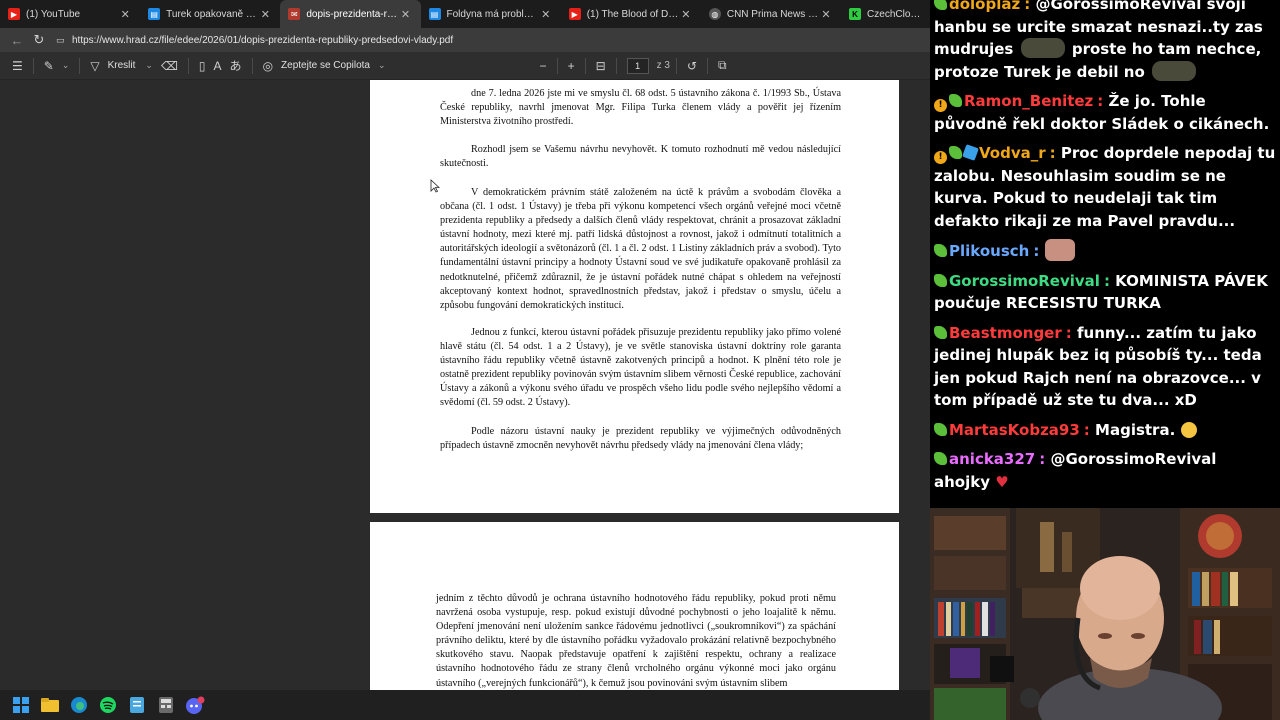 The height and width of the screenshot is (720, 1280). Describe the element at coordinates (855, 14) in the screenshot. I see `k-icon: K` at that location.